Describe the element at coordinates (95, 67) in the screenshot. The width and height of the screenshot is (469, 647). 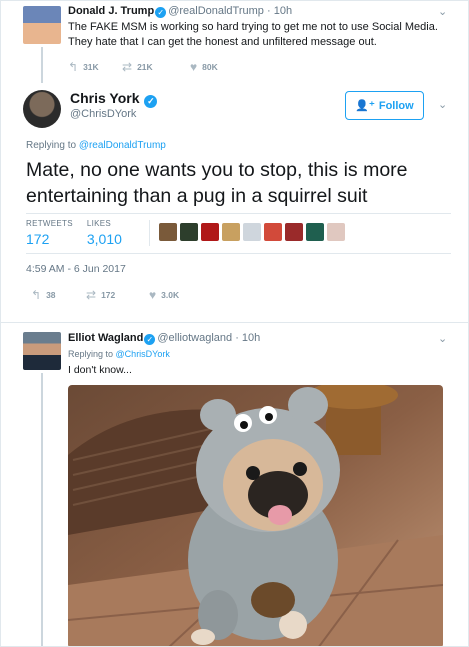
I see `reply-button: ↰ 31K` at that location.